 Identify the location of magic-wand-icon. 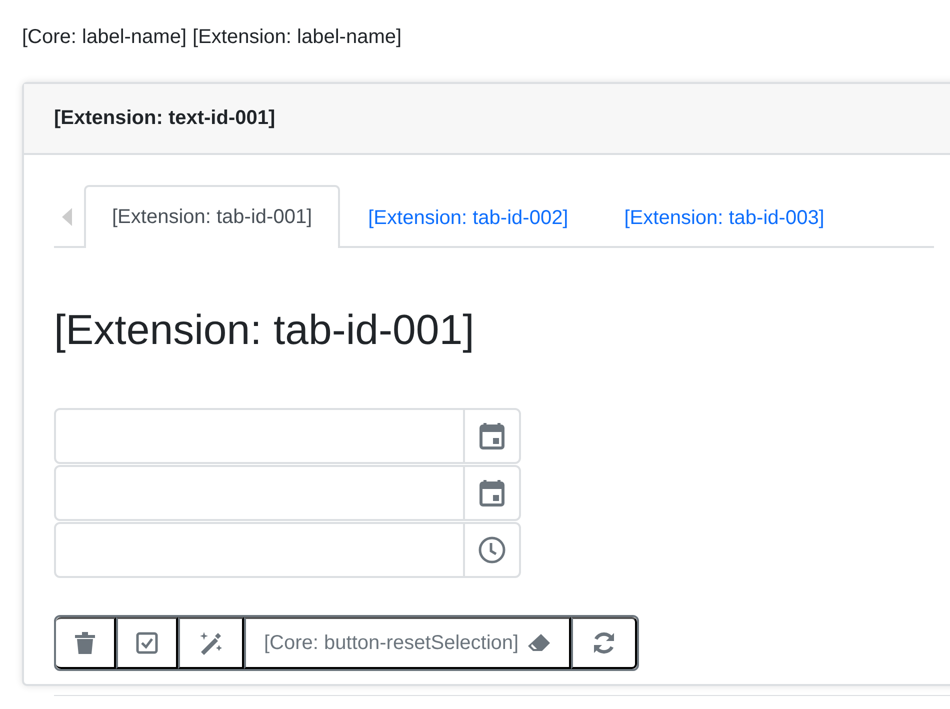
(211, 643).